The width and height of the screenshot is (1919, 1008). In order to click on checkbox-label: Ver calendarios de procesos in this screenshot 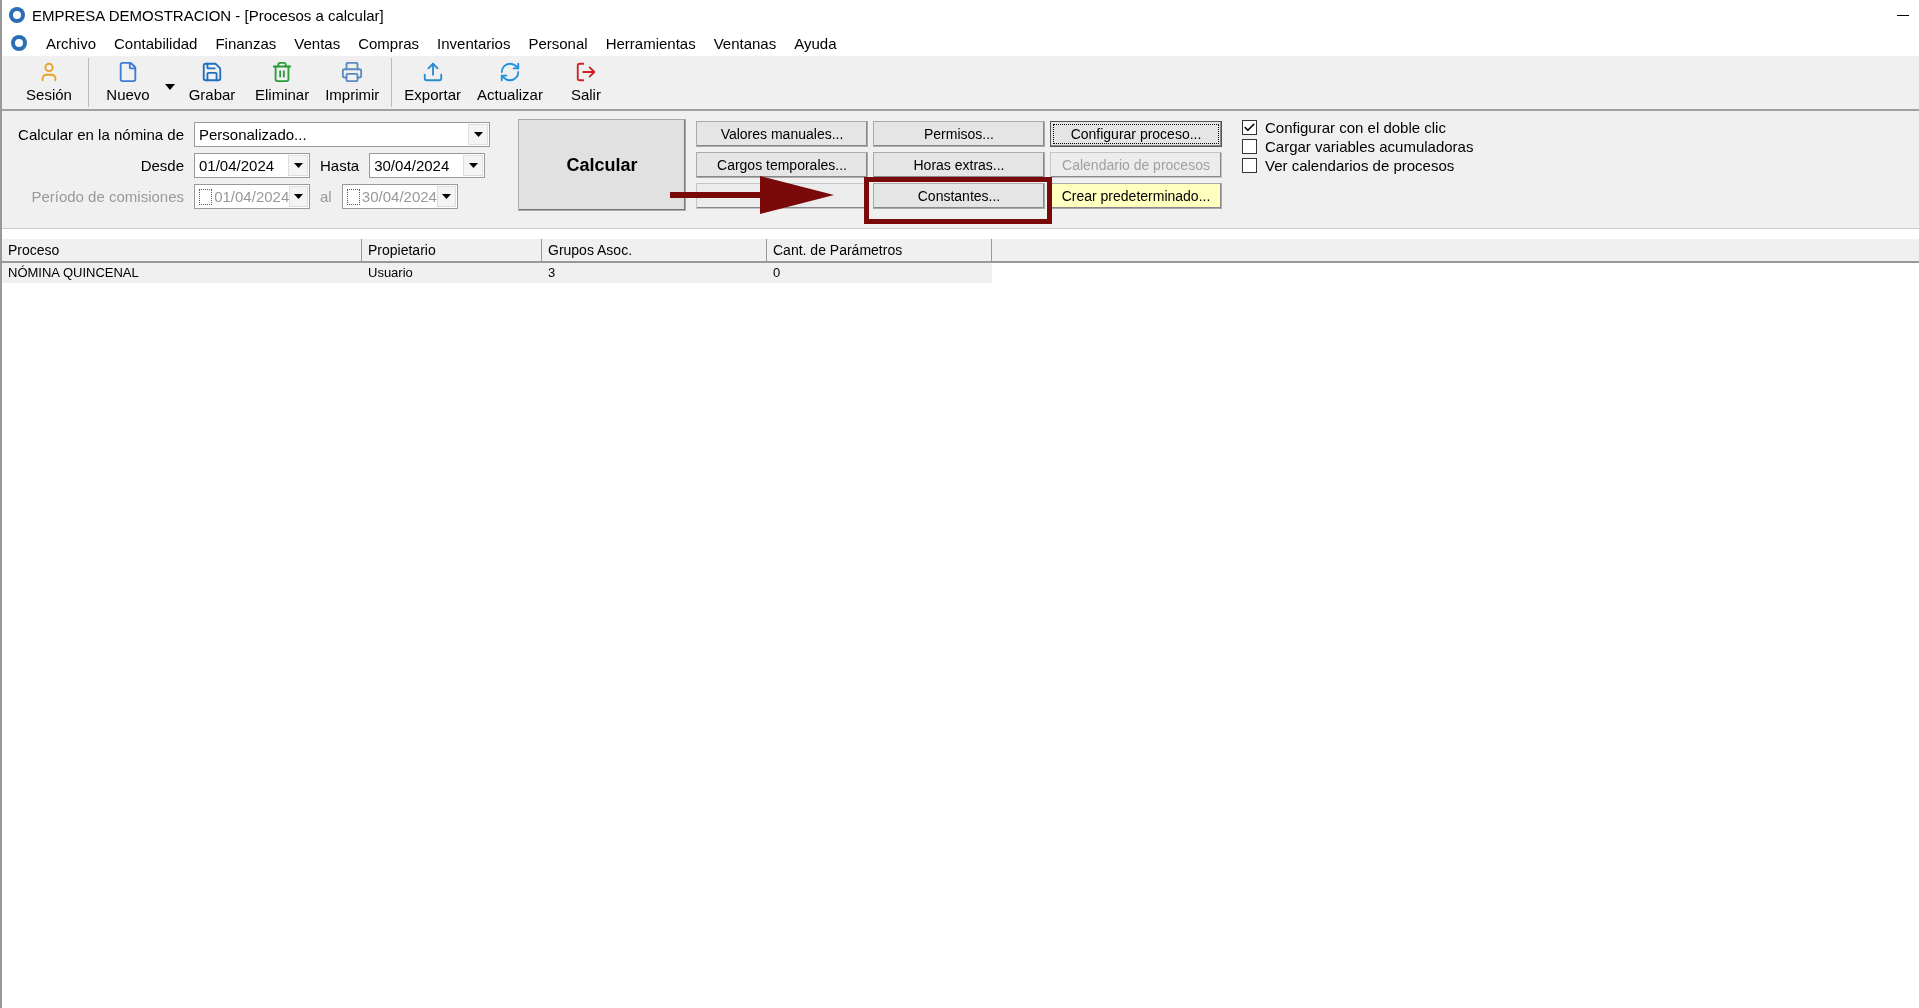, I will do `click(1360, 165)`.